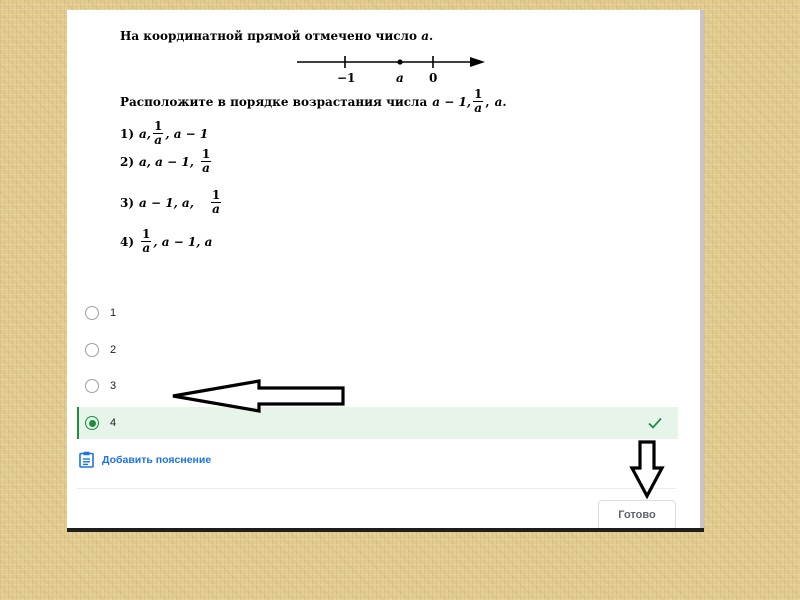 The height and width of the screenshot is (600, 800). What do you see at coordinates (258, 396) in the screenshot?
I see `left-arrow-icon` at bounding box center [258, 396].